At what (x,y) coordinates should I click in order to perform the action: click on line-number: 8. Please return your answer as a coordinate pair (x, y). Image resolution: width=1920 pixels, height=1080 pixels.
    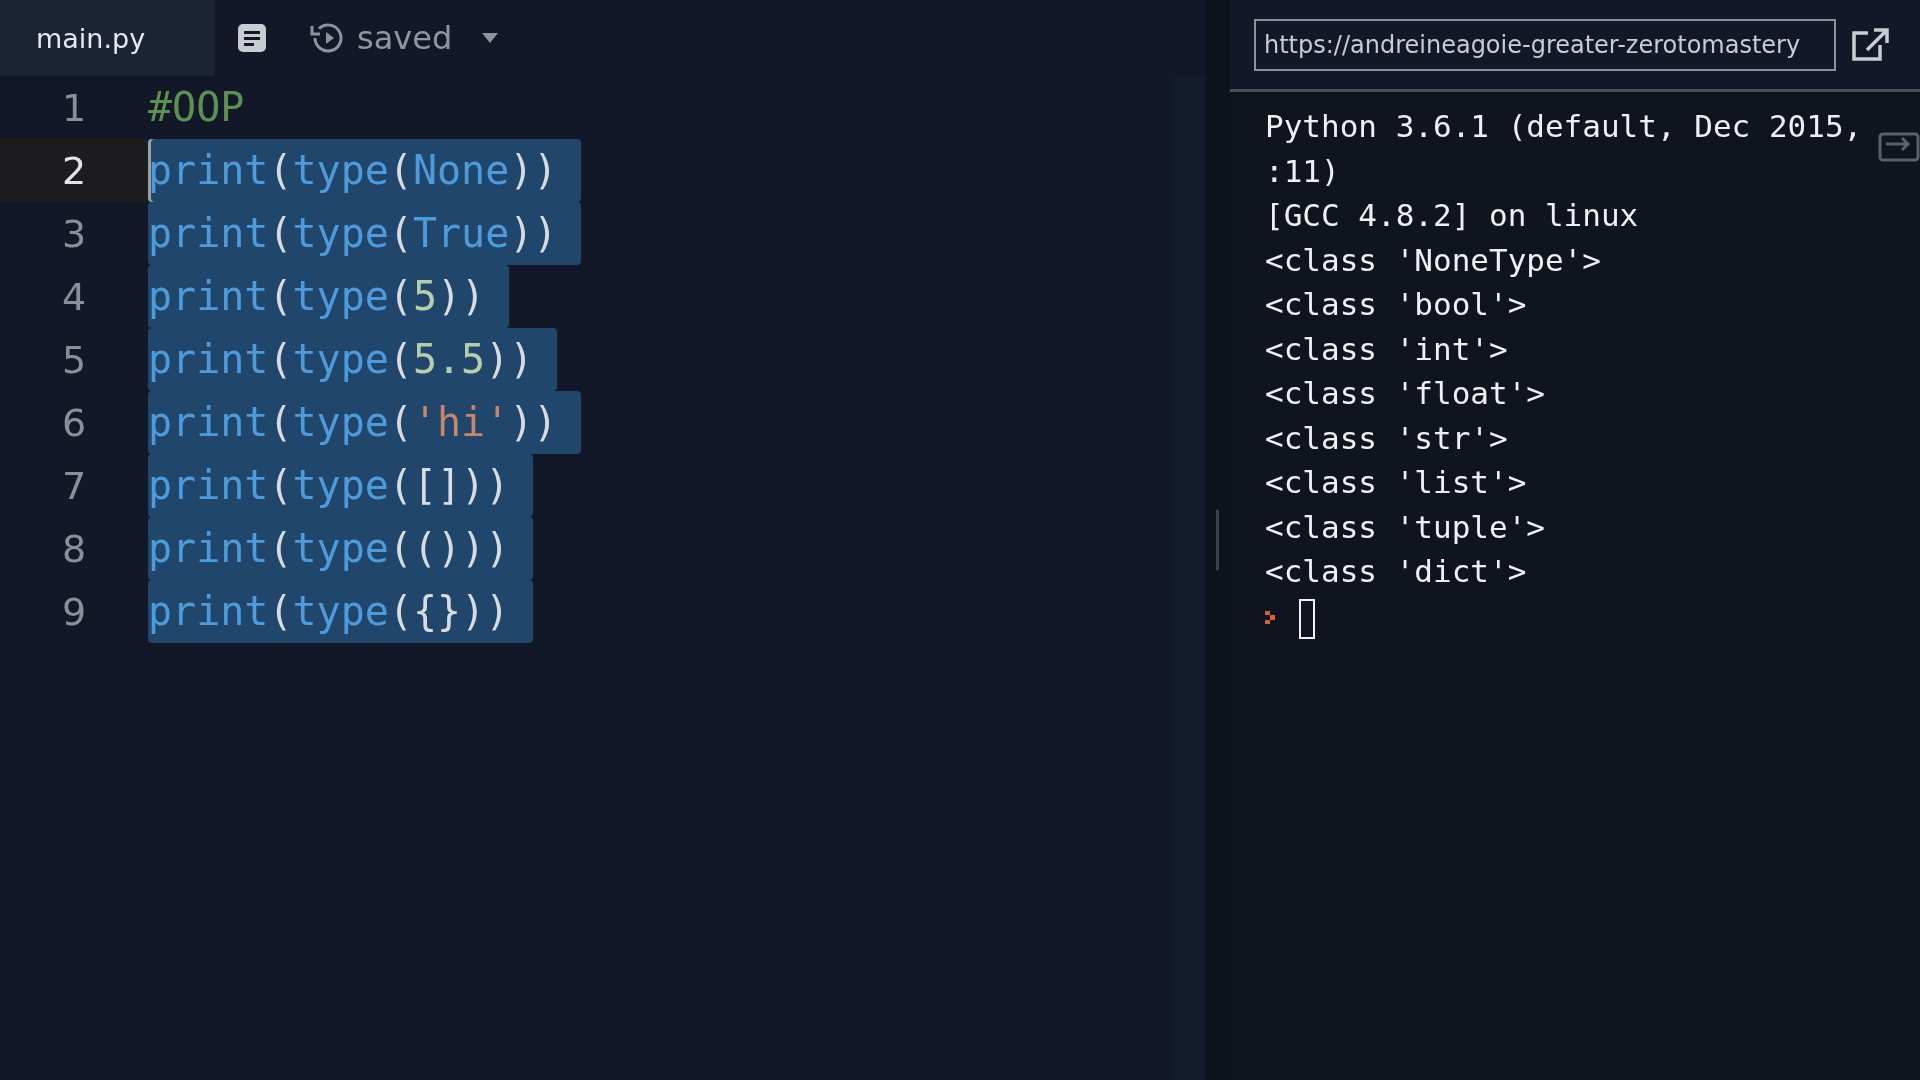
    Looking at the image, I should click on (74, 549).